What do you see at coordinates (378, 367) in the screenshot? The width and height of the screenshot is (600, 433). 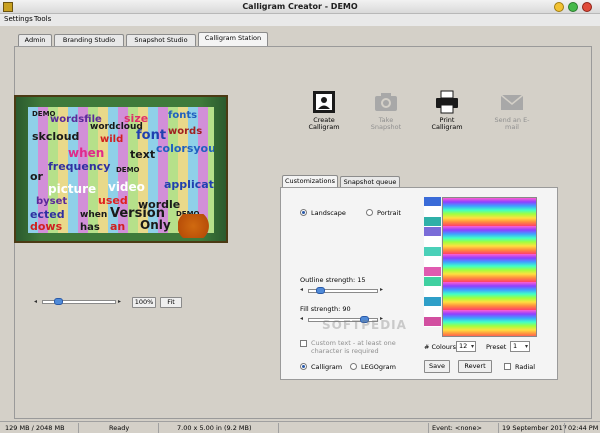 I see `legogram-label: LEGOgram` at bounding box center [378, 367].